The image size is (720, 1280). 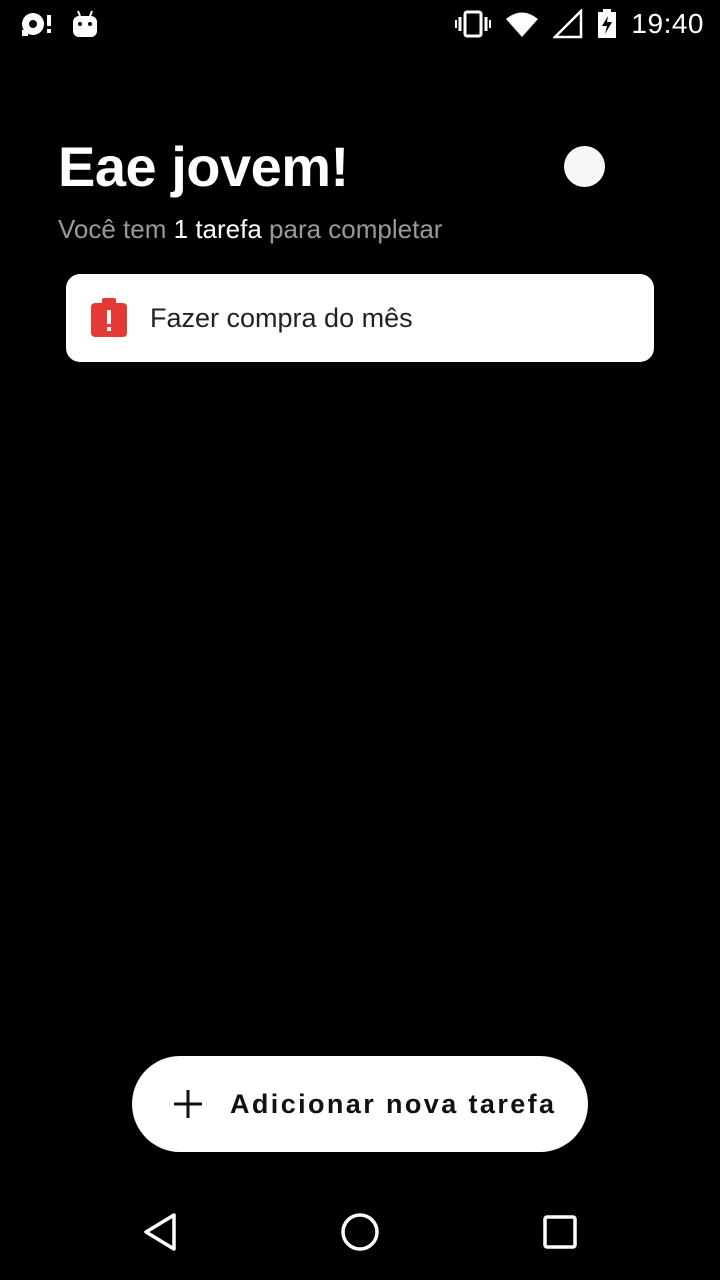 I want to click on task-title: Fazer compra do mês, so click(x=281, y=317).